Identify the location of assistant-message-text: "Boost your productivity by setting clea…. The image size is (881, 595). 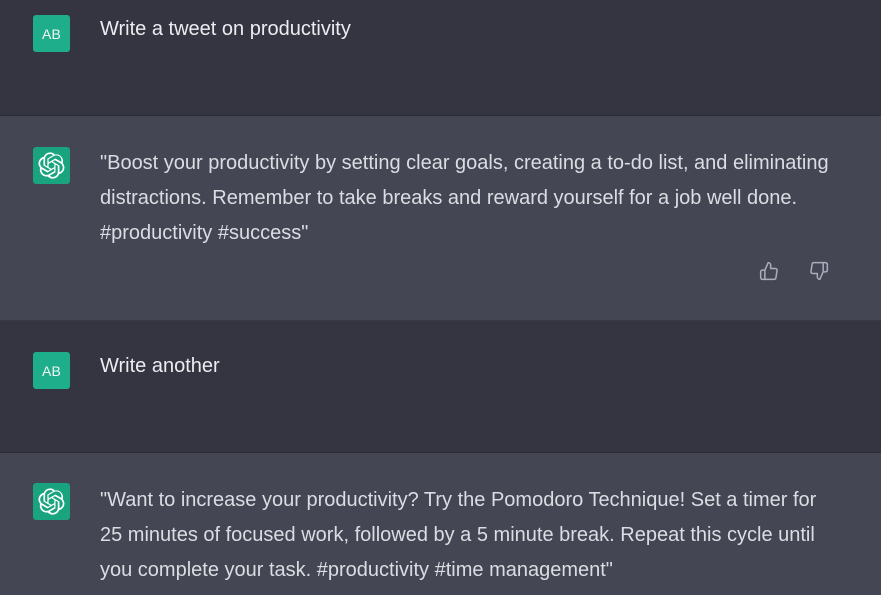
(464, 198).